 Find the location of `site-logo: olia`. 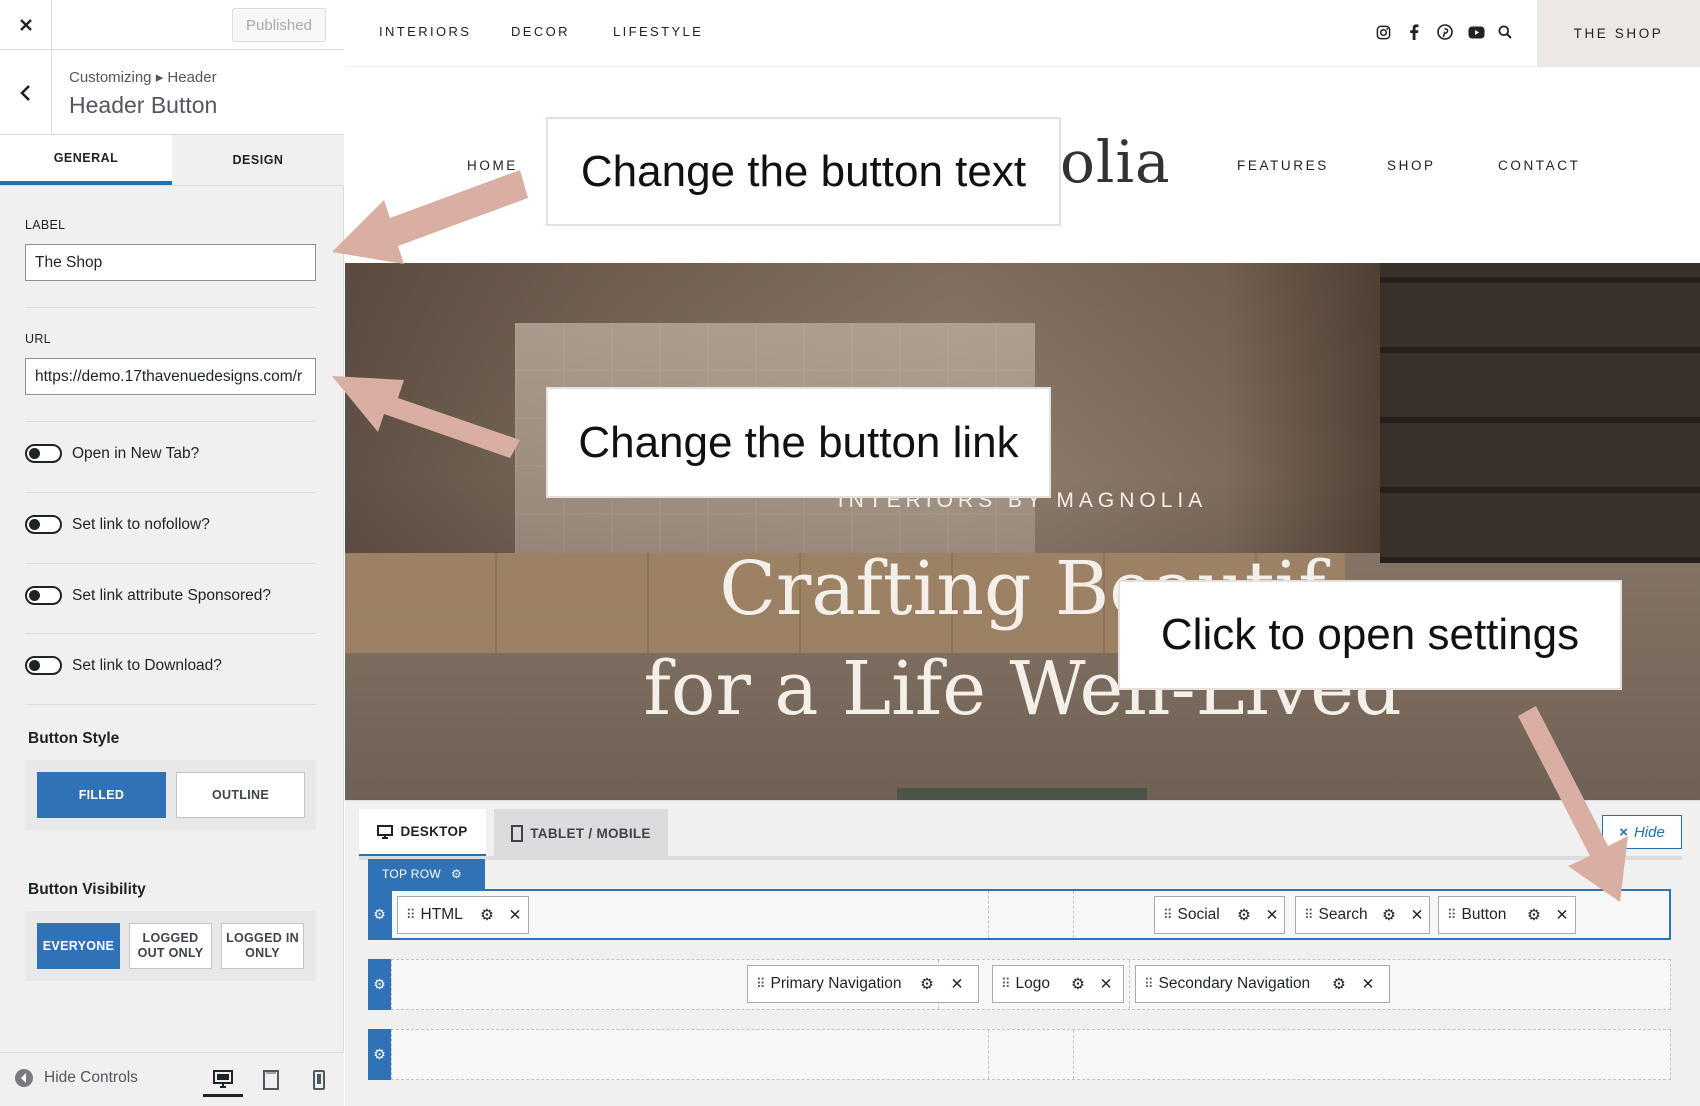

site-logo: olia is located at coordinates (1115, 162).